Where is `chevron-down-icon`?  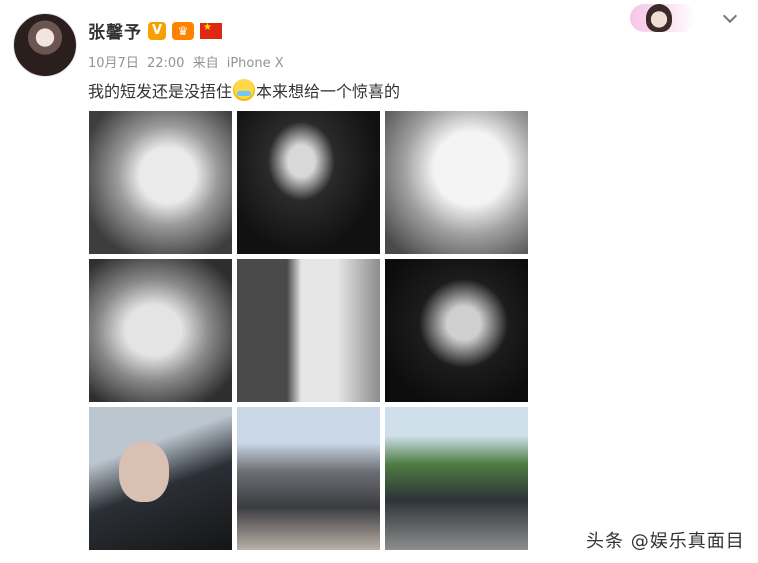
chevron-down-icon is located at coordinates (730, 18).